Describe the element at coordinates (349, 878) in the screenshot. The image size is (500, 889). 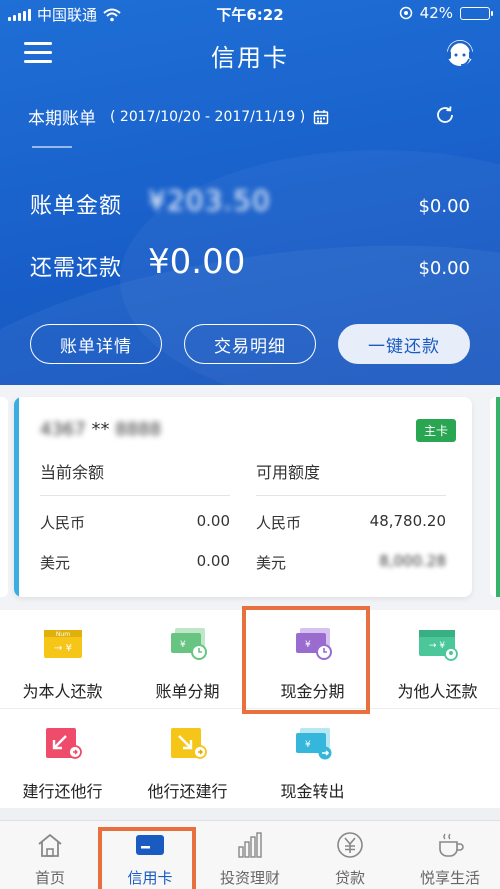
I see `tab-label: 贷款` at that location.